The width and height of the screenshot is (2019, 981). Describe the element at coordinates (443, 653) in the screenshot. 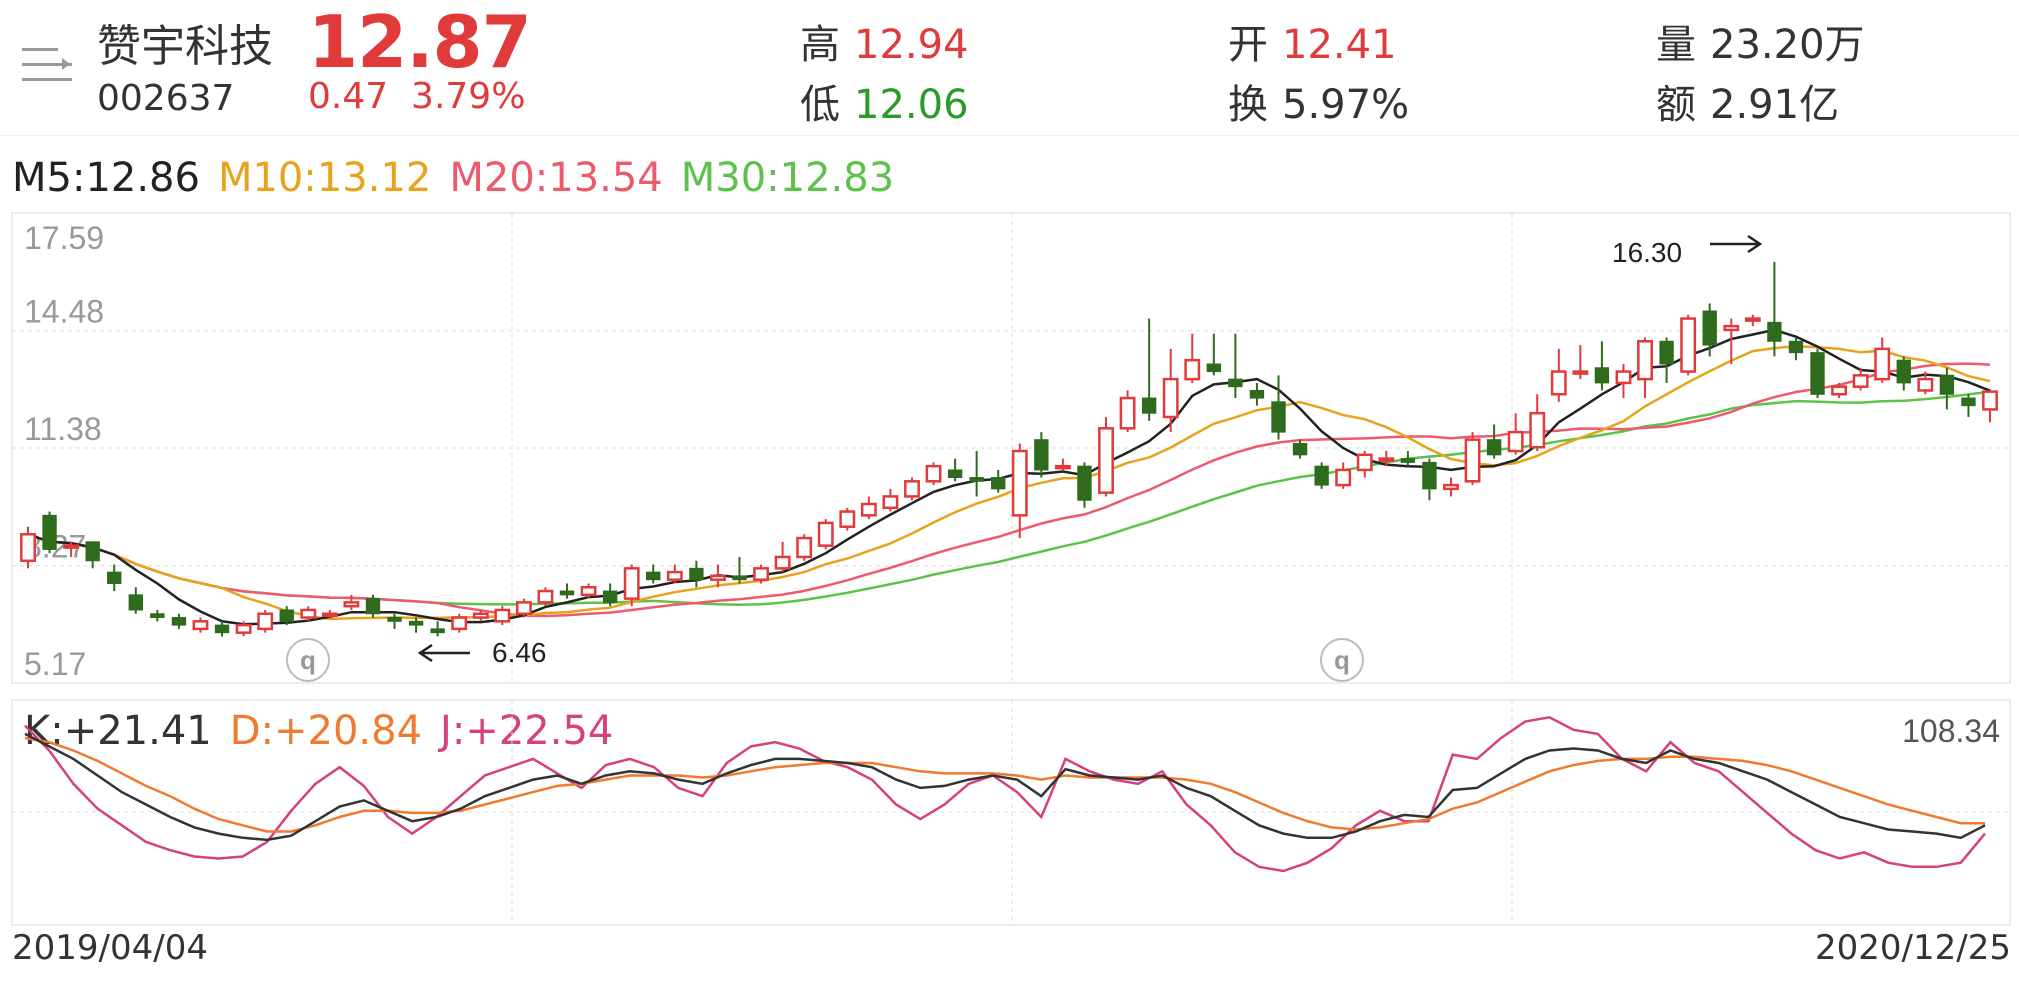

I see `low-arrow-icon` at that location.